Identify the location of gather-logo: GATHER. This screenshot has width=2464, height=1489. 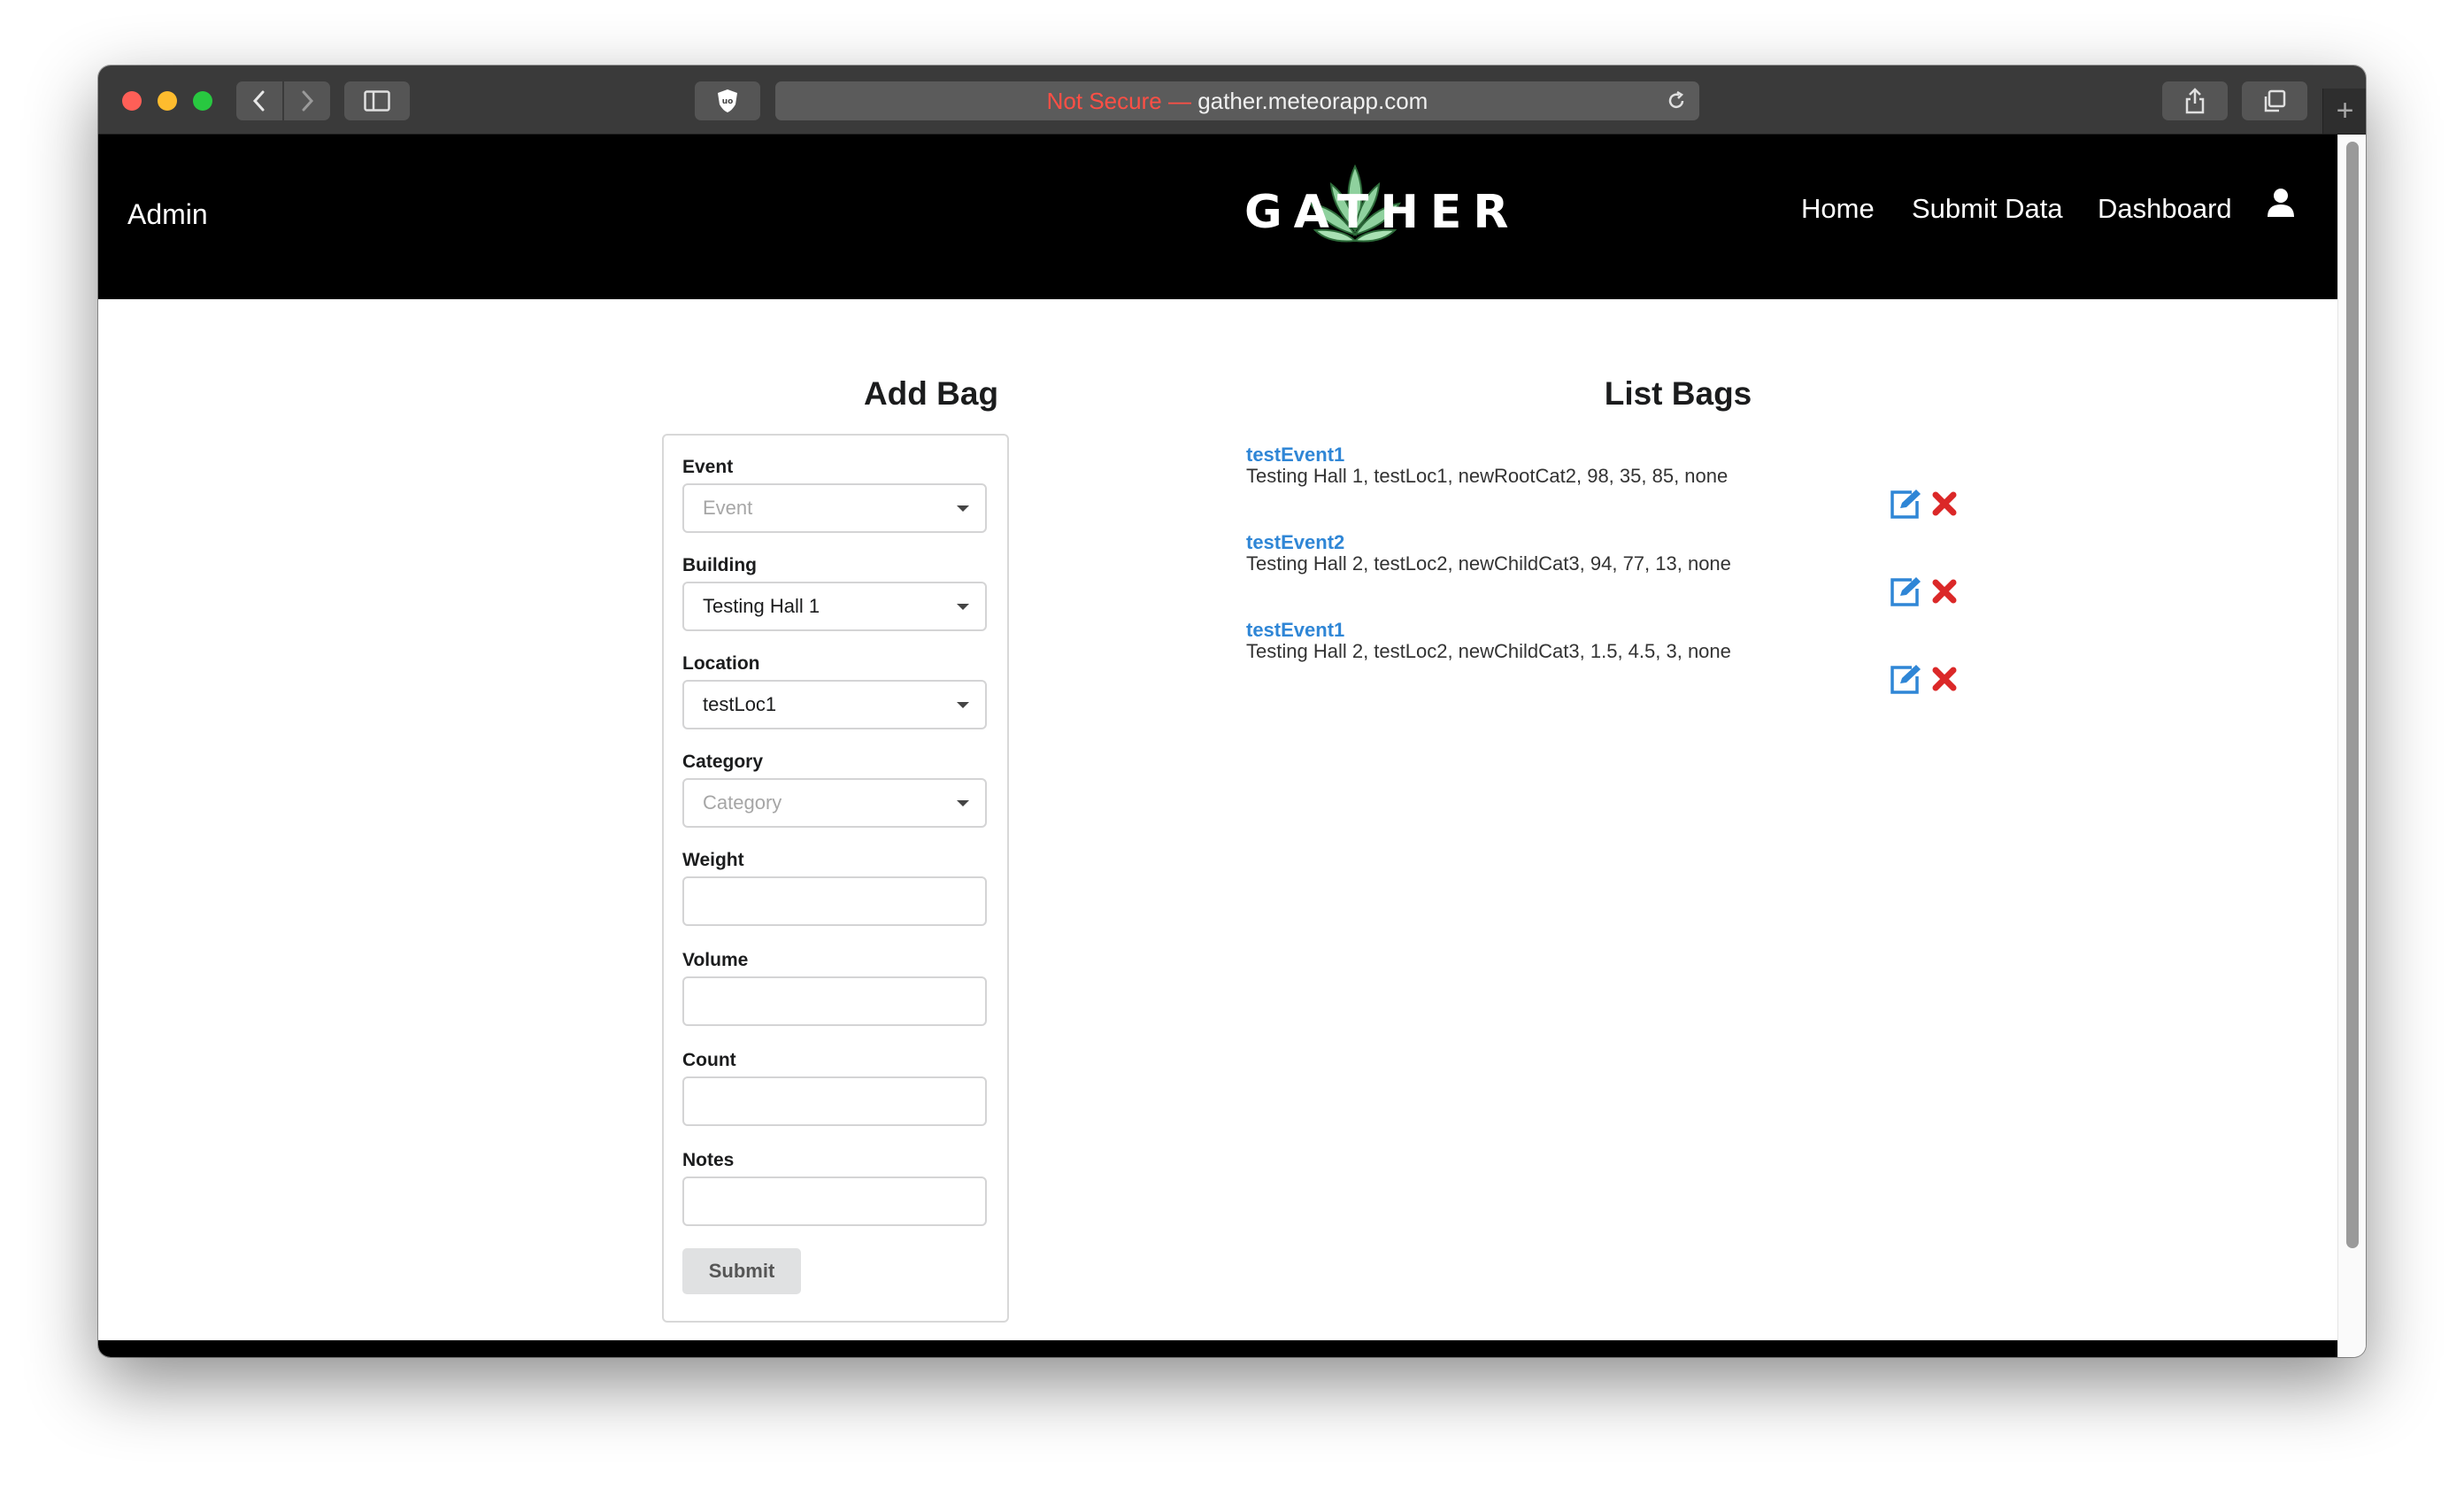
(1382, 212).